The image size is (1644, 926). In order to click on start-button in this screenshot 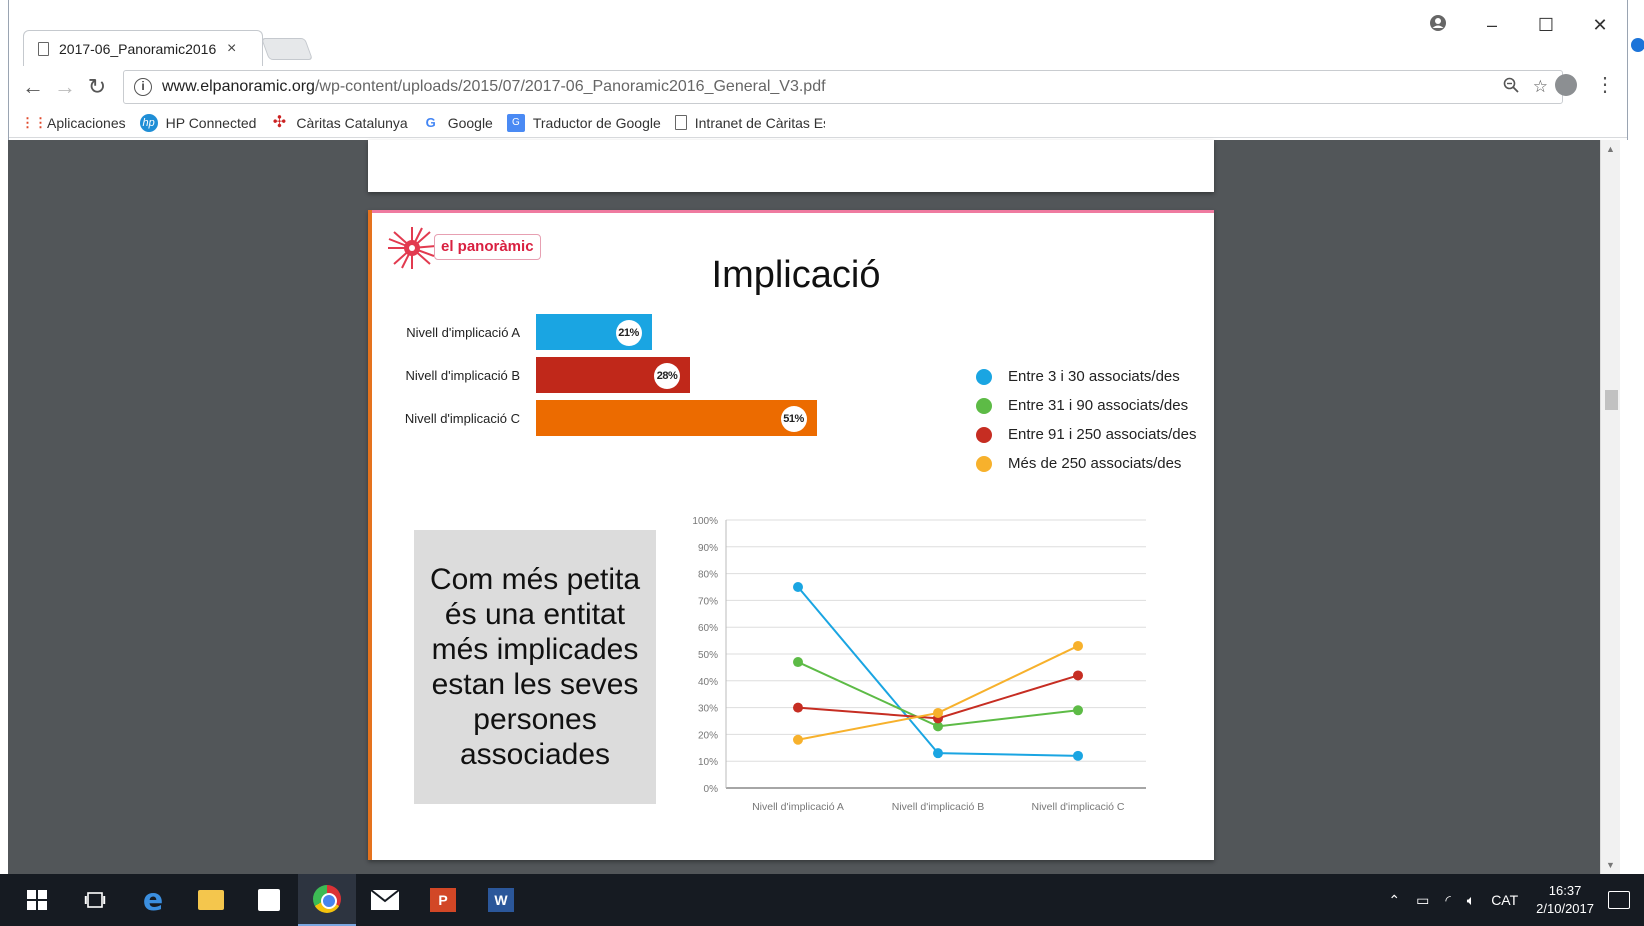, I will do `click(37, 900)`.